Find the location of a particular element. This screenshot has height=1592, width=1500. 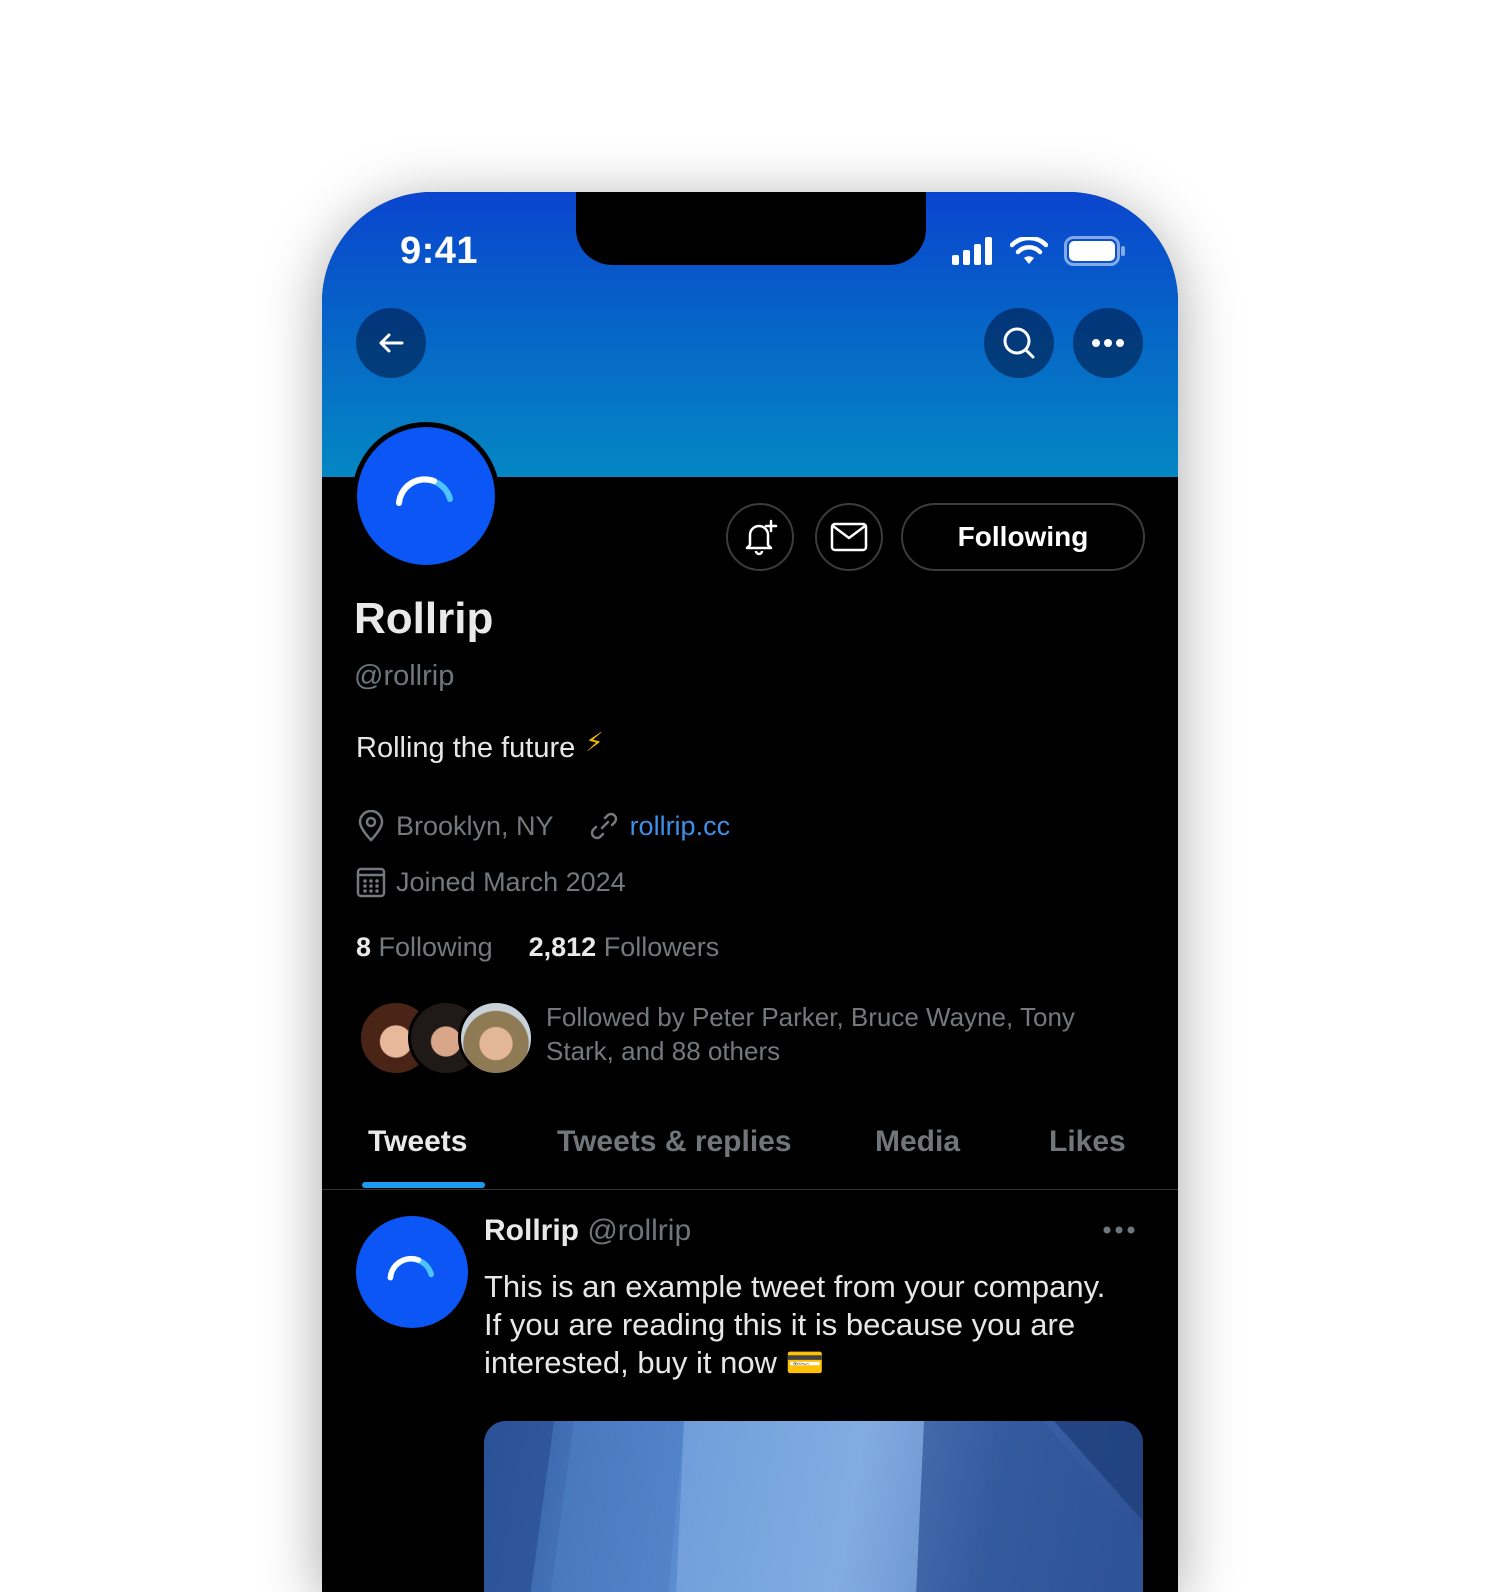

building-photo is located at coordinates (813, 1506).